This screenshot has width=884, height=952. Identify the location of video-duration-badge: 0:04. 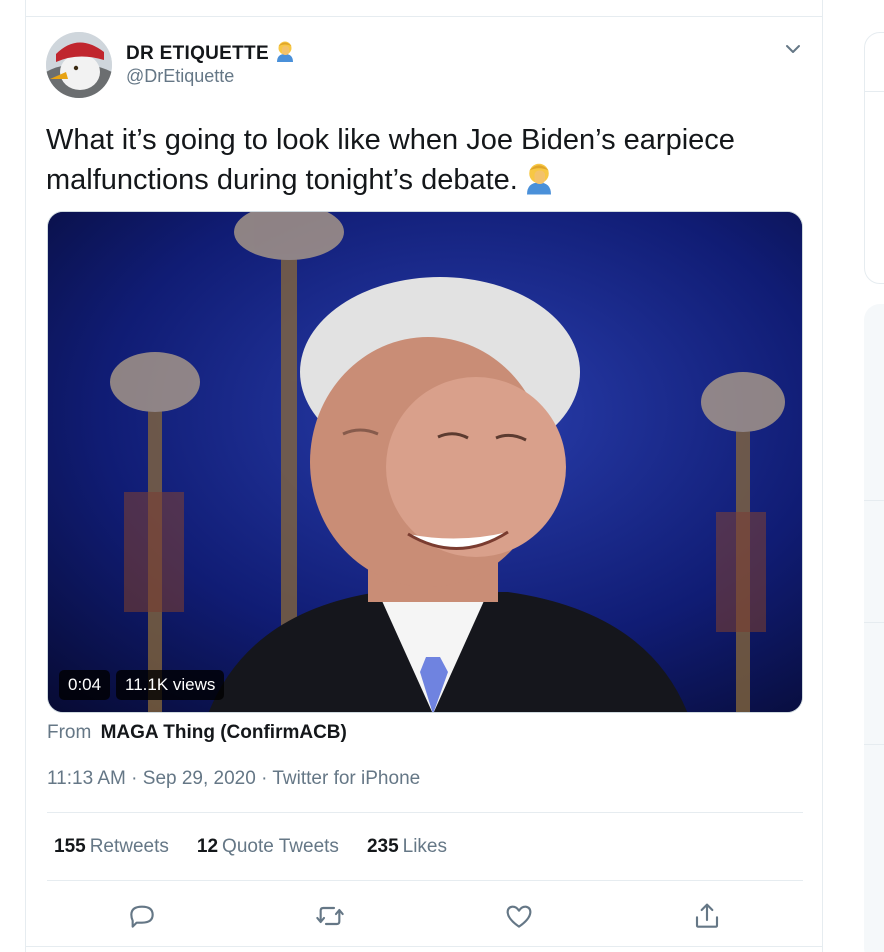
(85, 685).